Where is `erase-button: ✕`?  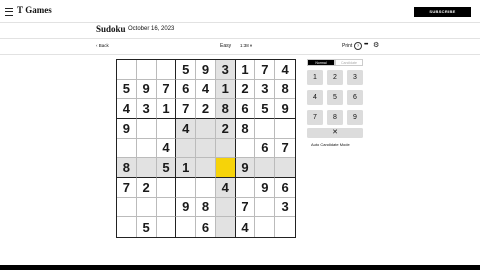
erase-button: ✕ is located at coordinates (335, 133).